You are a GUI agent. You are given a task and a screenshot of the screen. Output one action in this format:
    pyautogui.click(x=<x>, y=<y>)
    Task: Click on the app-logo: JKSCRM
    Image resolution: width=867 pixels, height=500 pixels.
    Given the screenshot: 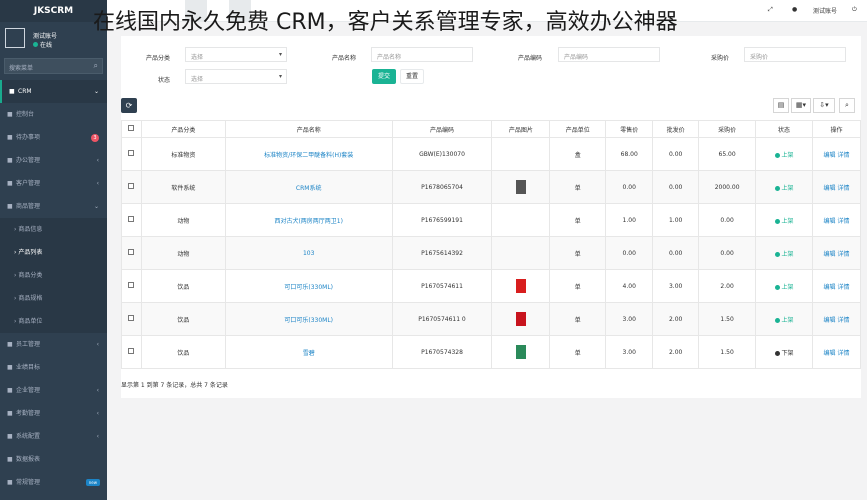 What is the action you would take?
    pyautogui.click(x=53, y=11)
    